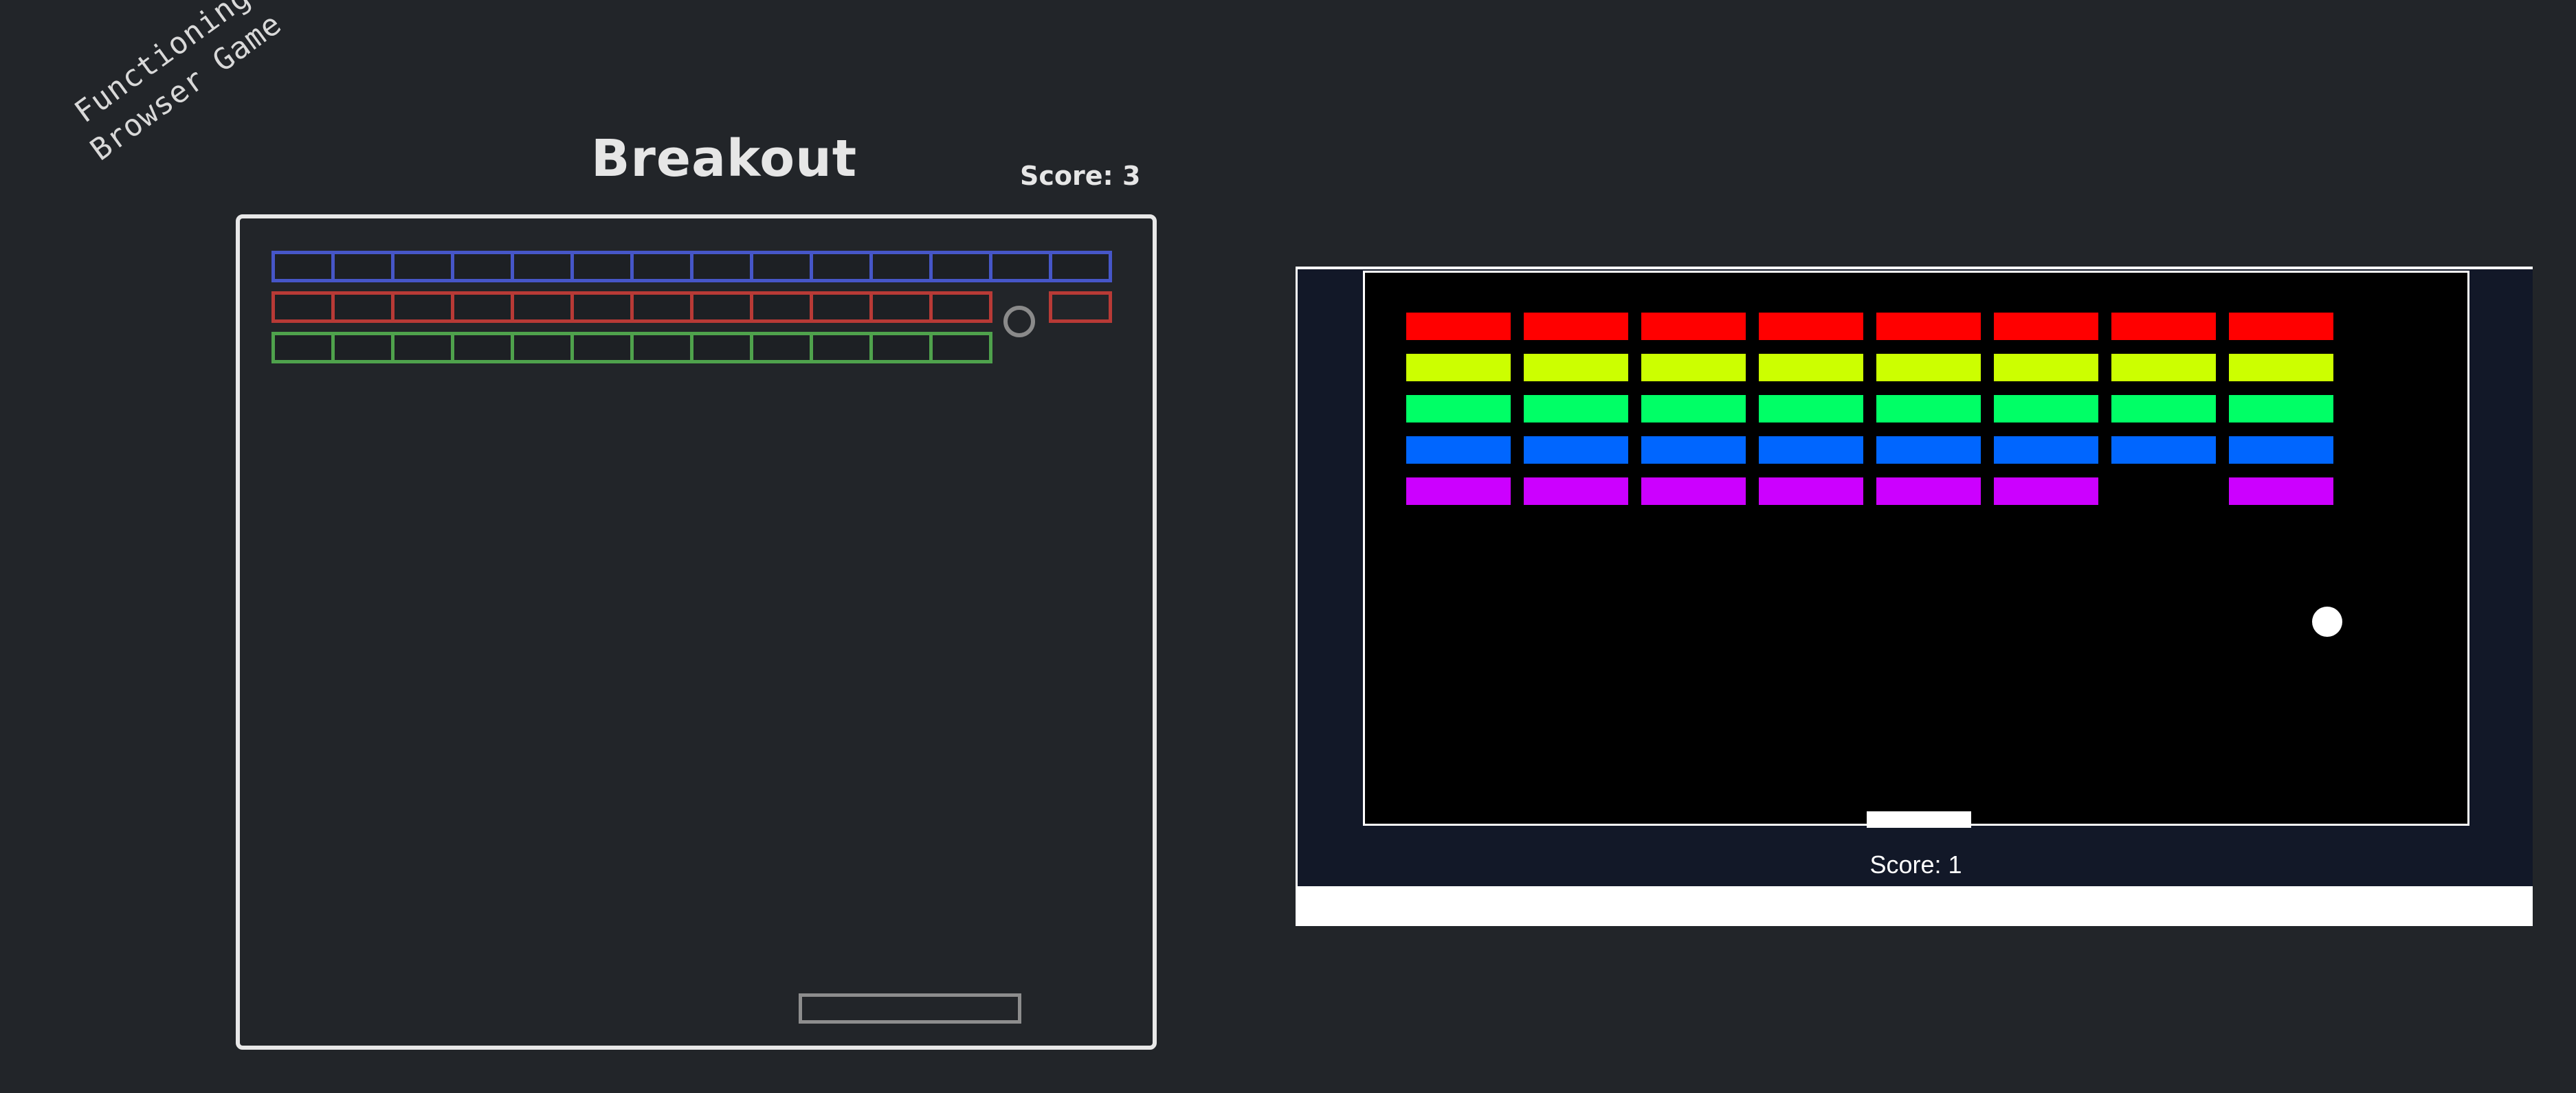 This screenshot has height=1093, width=2576. Describe the element at coordinates (174, 94) in the screenshot. I see `note-label: Functioning Browser Game` at that location.